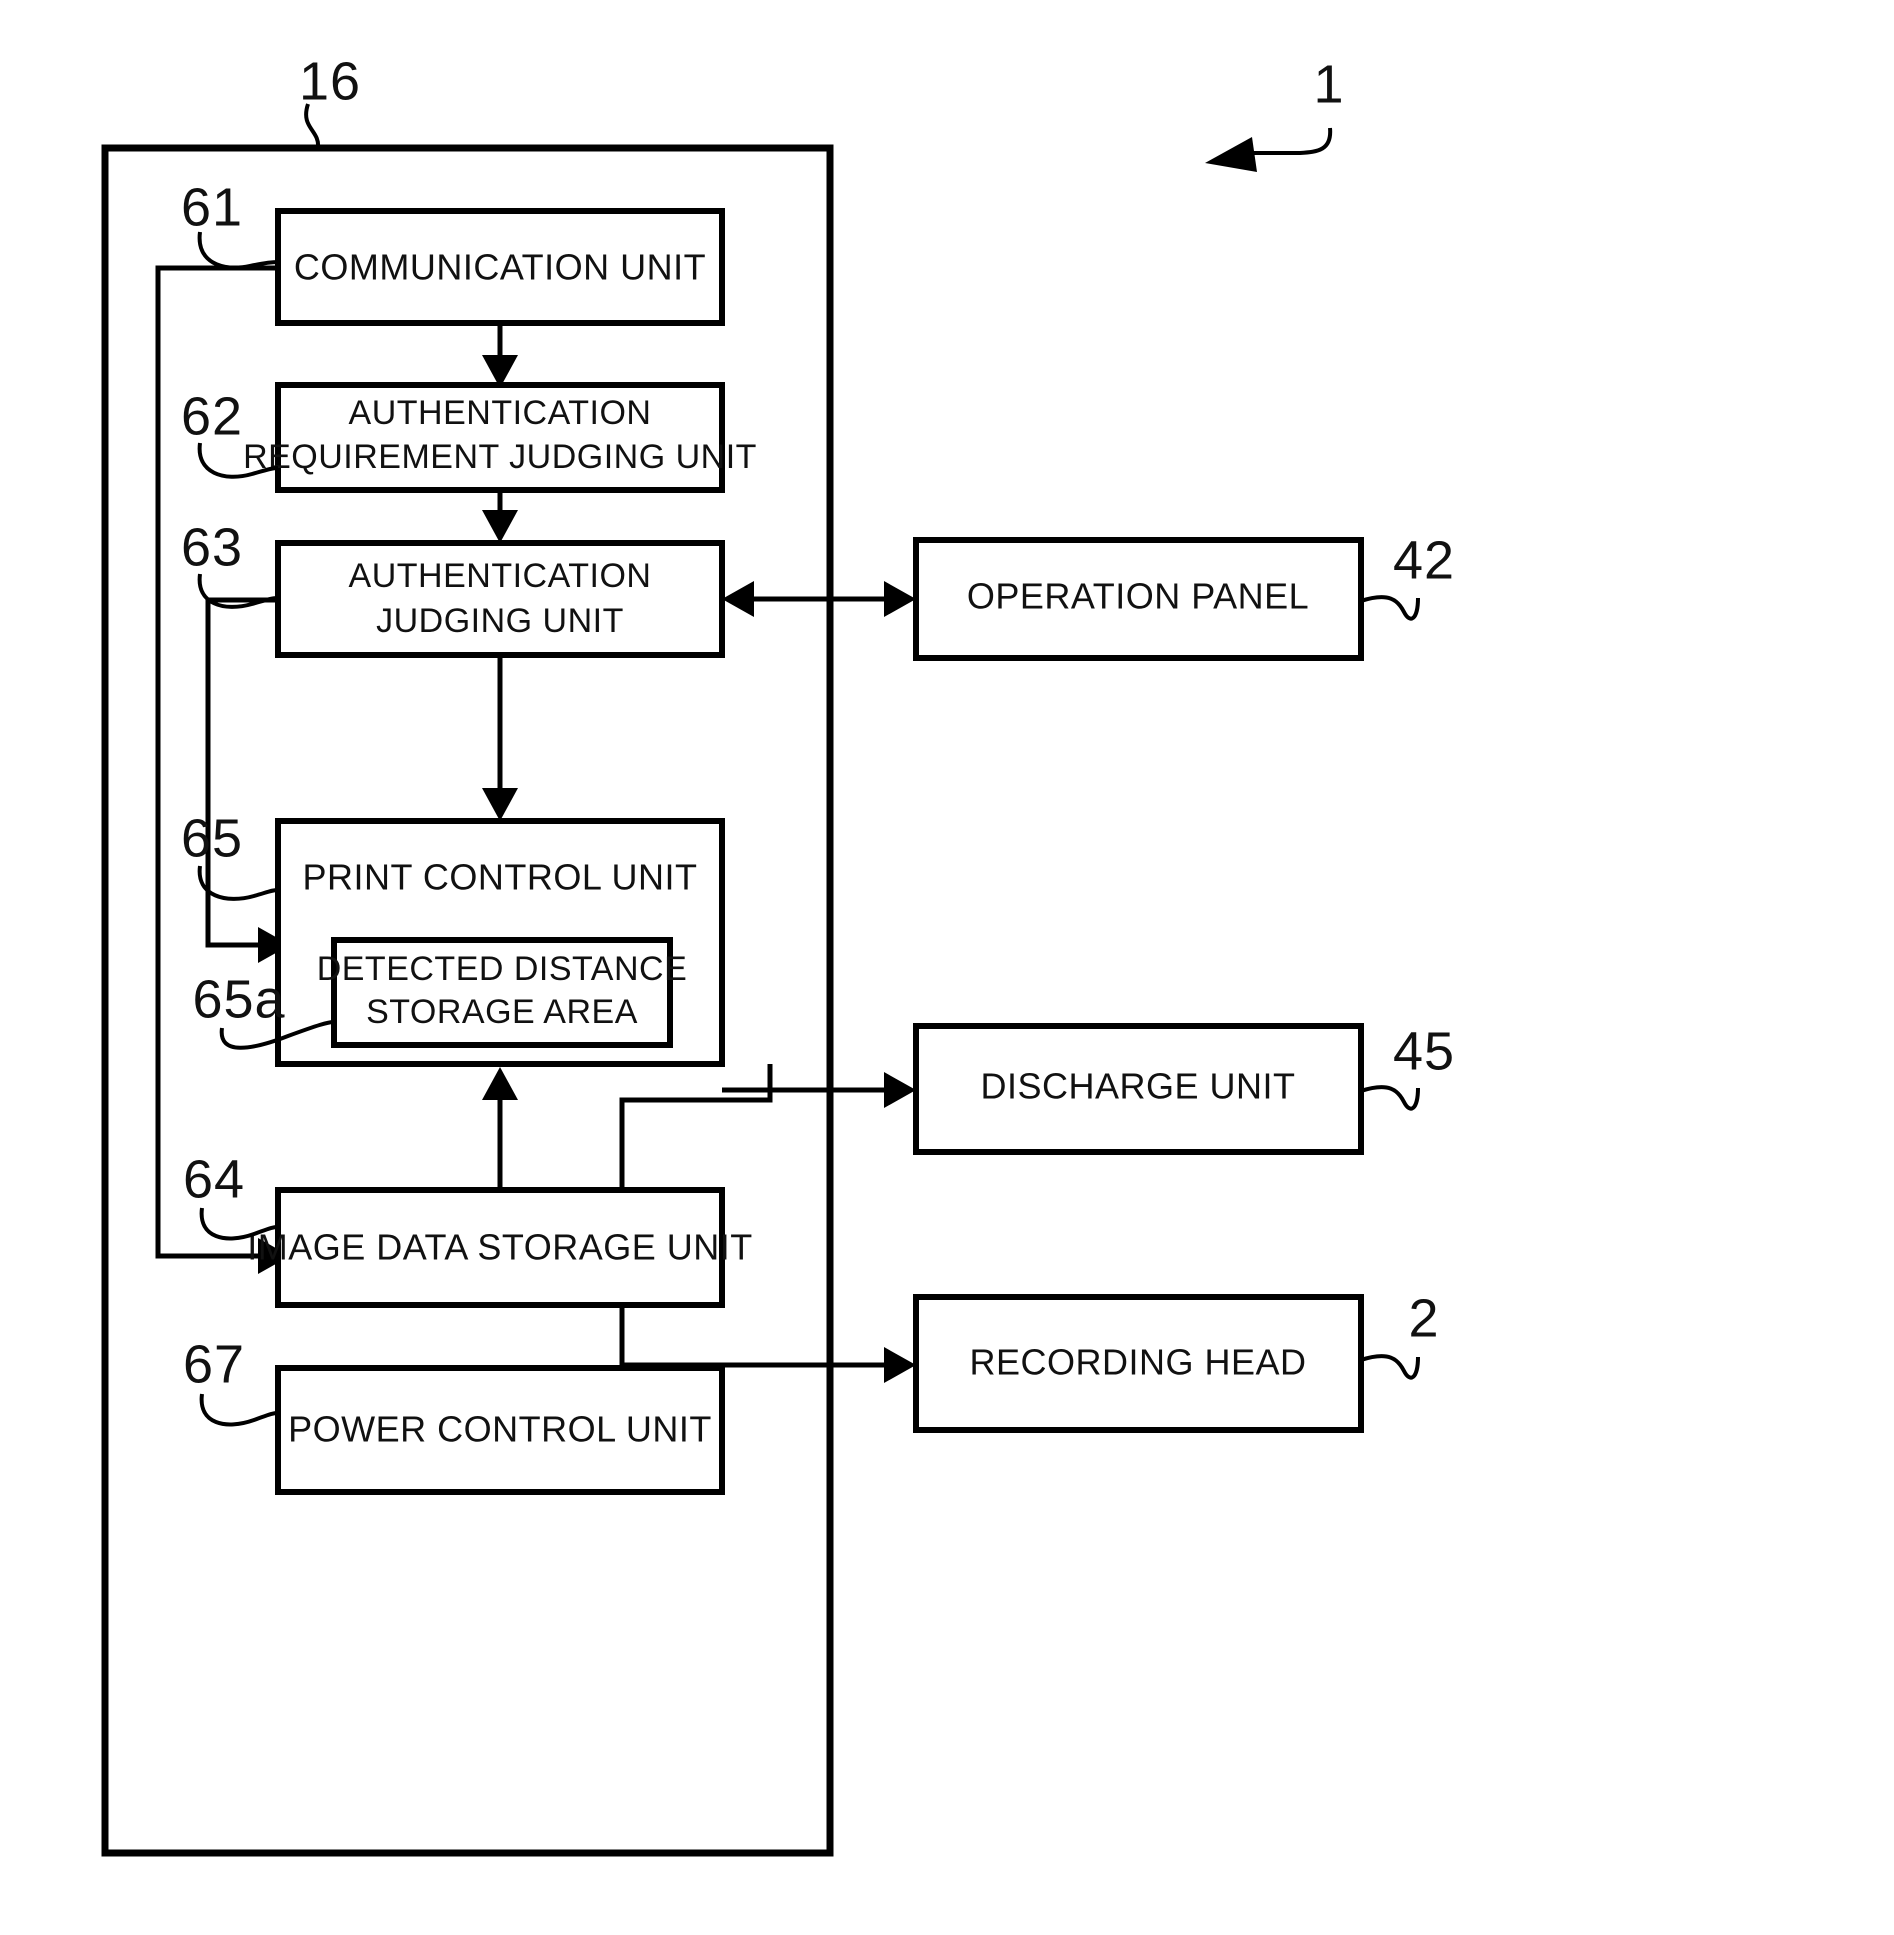 This screenshot has width=1894, height=1935. Describe the element at coordinates (500, 576) in the screenshot. I see `authentication-judging-unit-label-line1: AUTHENTICATION` at that location.